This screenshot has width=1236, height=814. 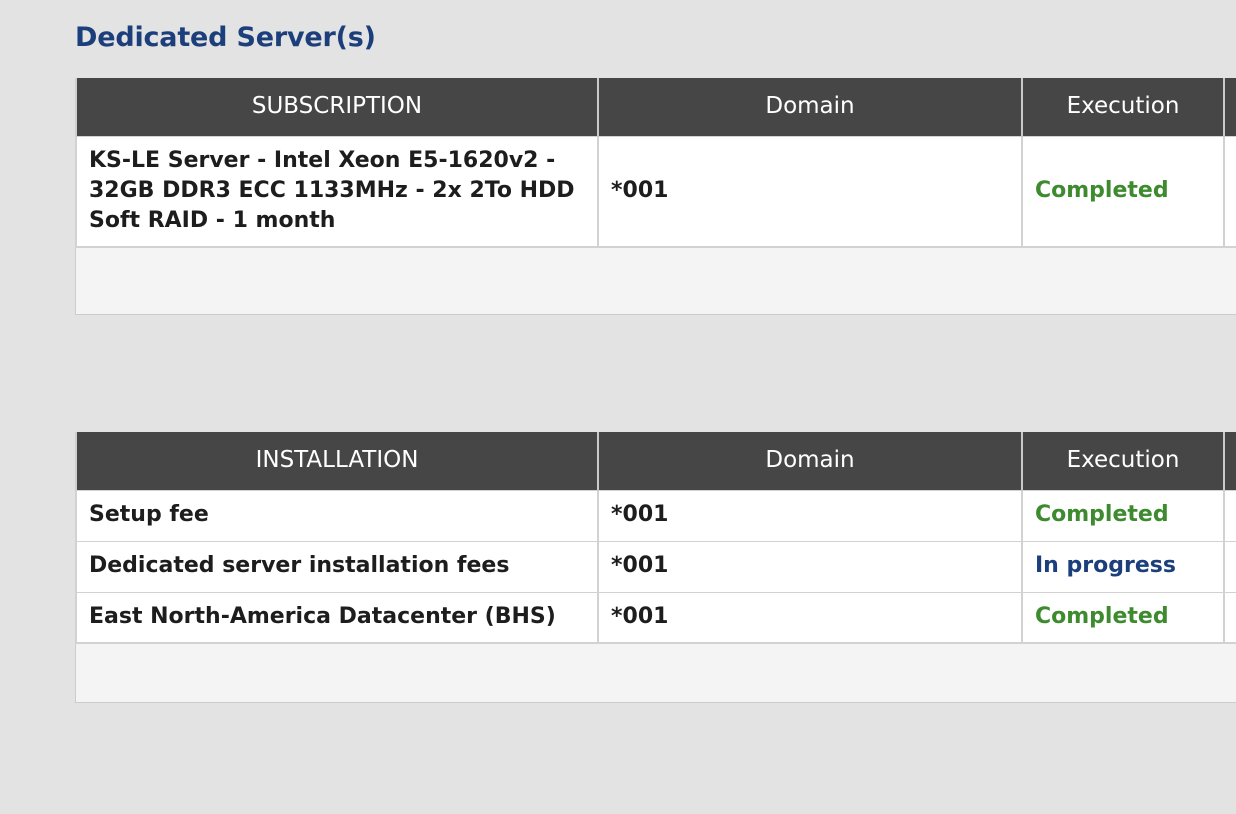 What do you see at coordinates (337, 461) in the screenshot?
I see `column-header-installation: INSTALLATION` at bounding box center [337, 461].